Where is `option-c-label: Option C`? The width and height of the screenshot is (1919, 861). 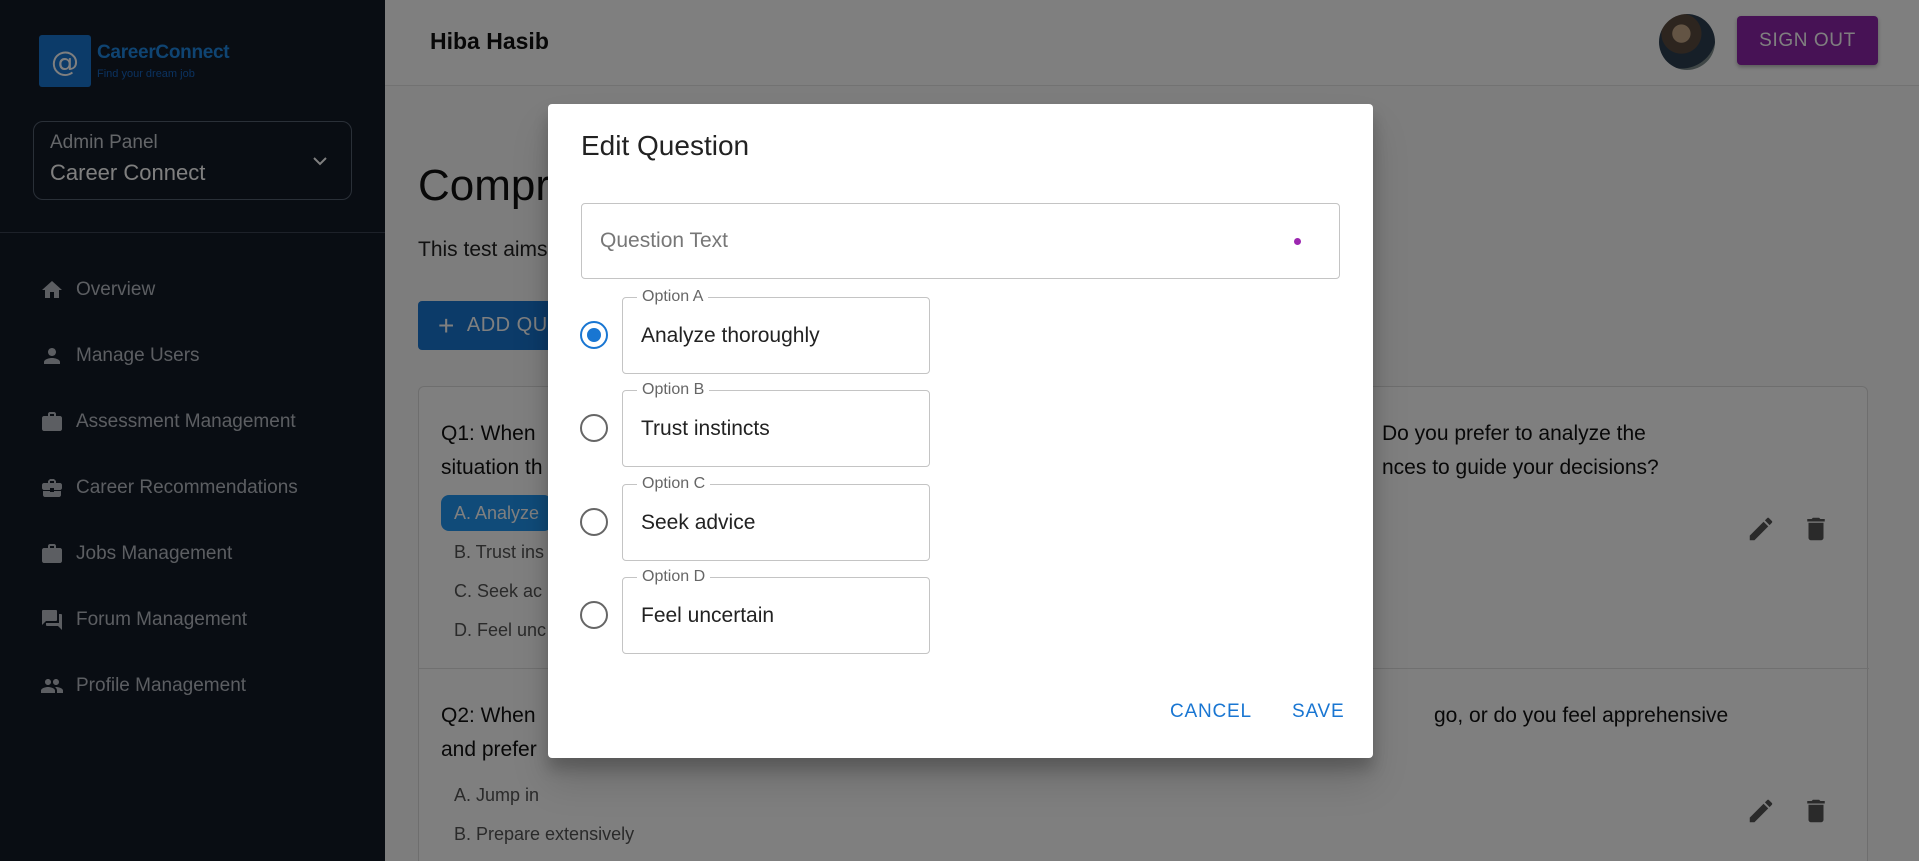 option-c-label: Option C is located at coordinates (674, 484).